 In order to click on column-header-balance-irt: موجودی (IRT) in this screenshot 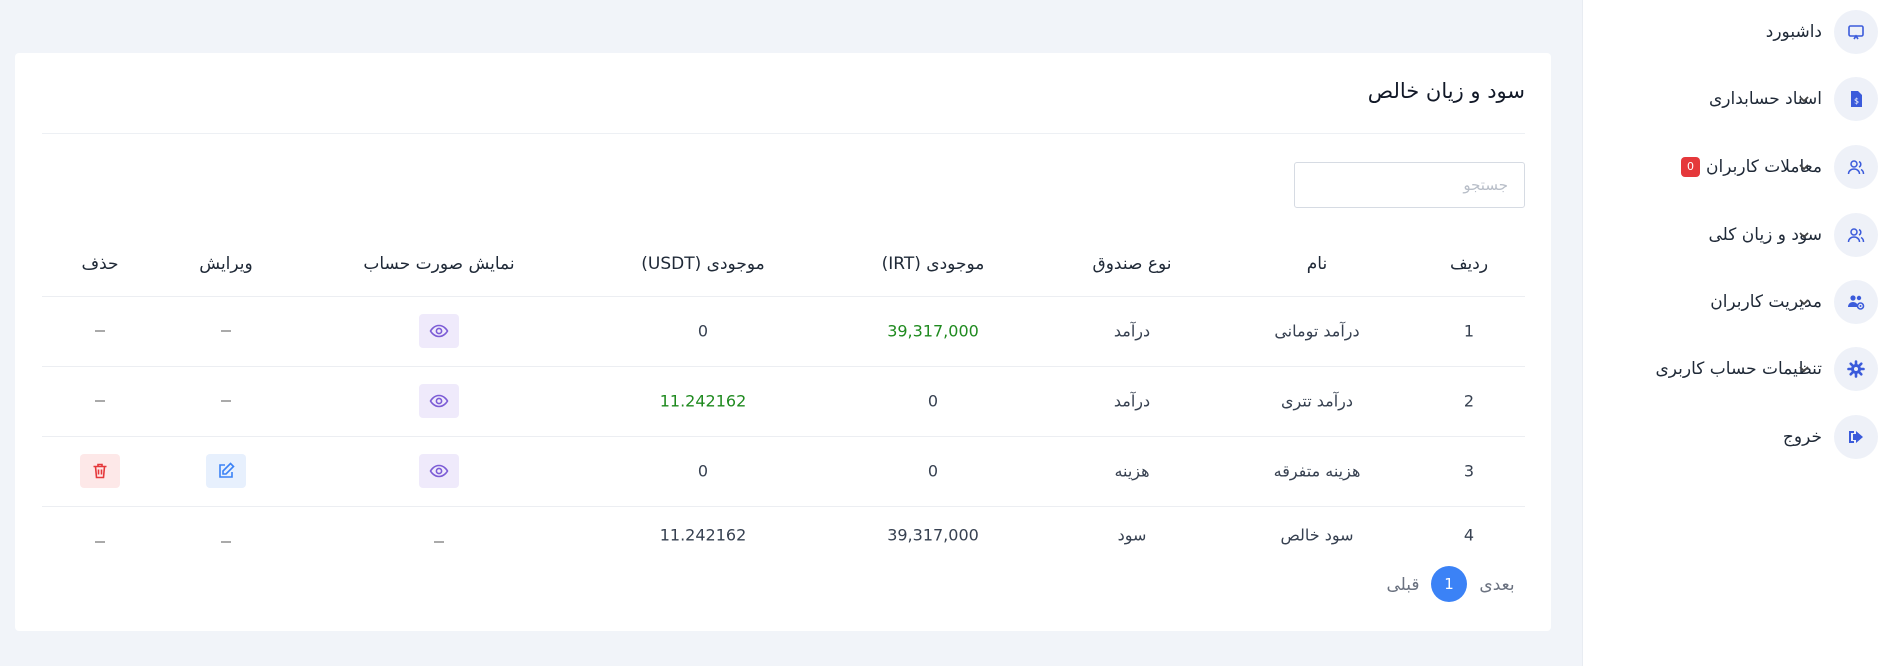, I will do `click(933, 264)`.